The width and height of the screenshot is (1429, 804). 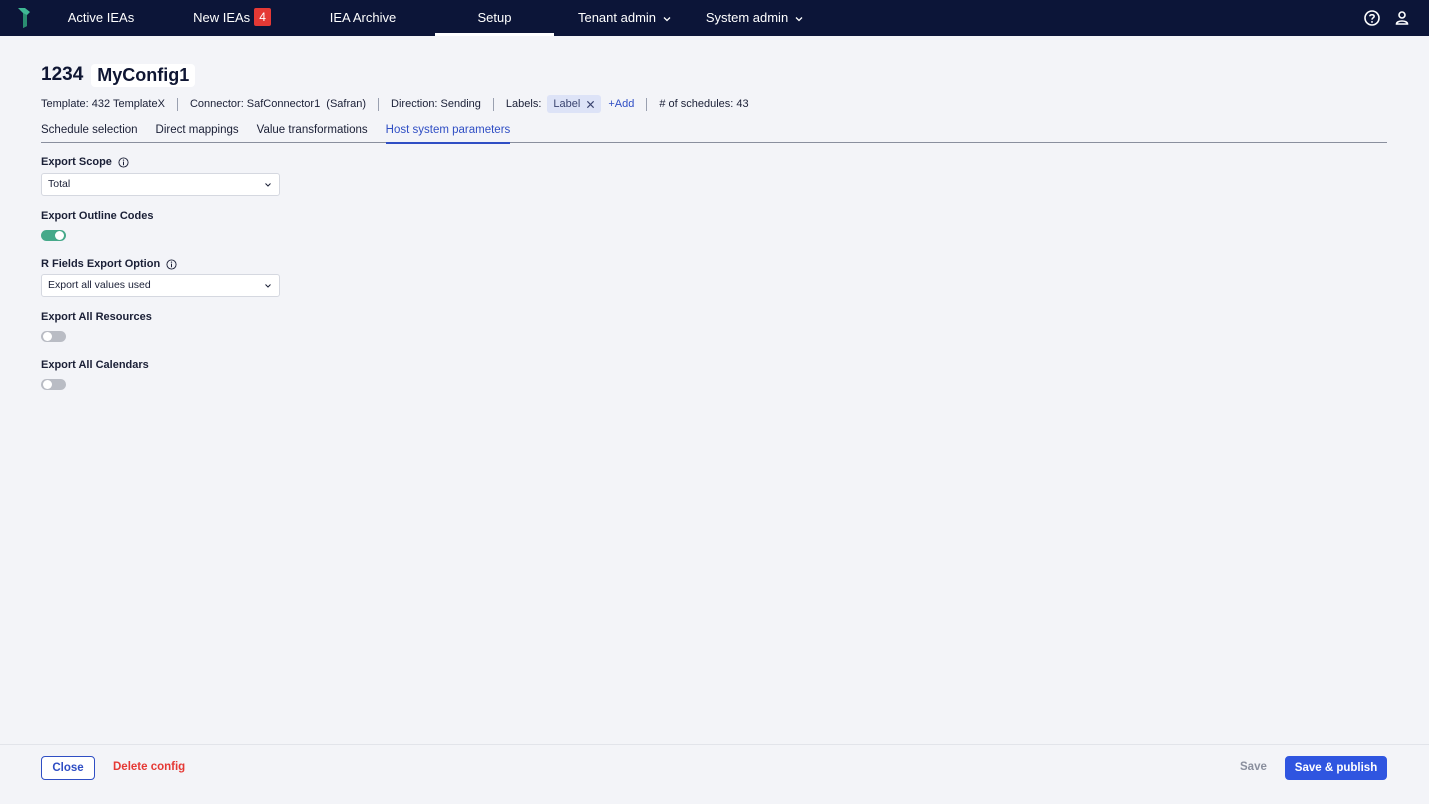 What do you see at coordinates (1336, 768) in the screenshot?
I see `save-publish-button: Save & publish` at bounding box center [1336, 768].